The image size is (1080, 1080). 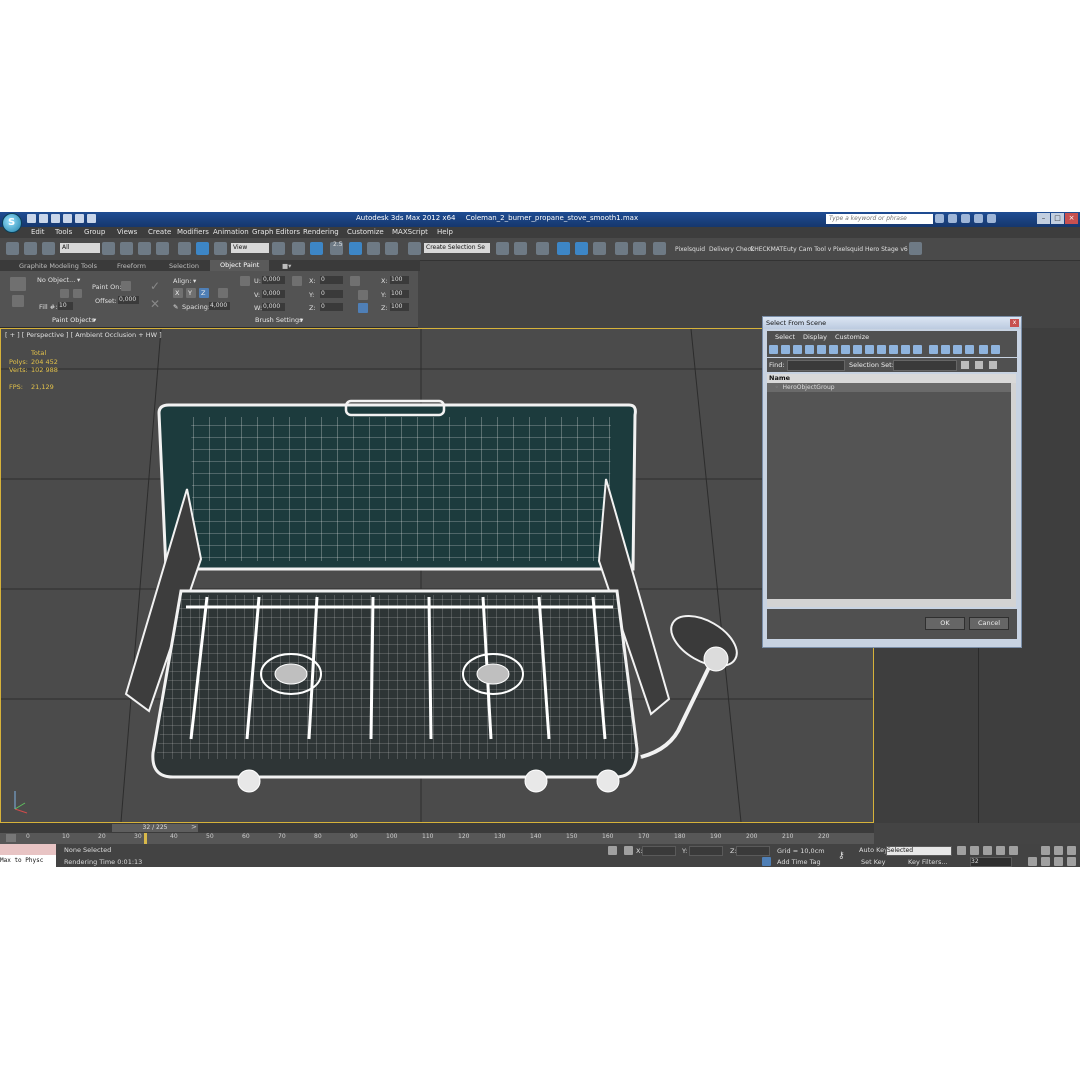 What do you see at coordinates (869, 349) in the screenshot?
I see `display-bones-icon` at bounding box center [869, 349].